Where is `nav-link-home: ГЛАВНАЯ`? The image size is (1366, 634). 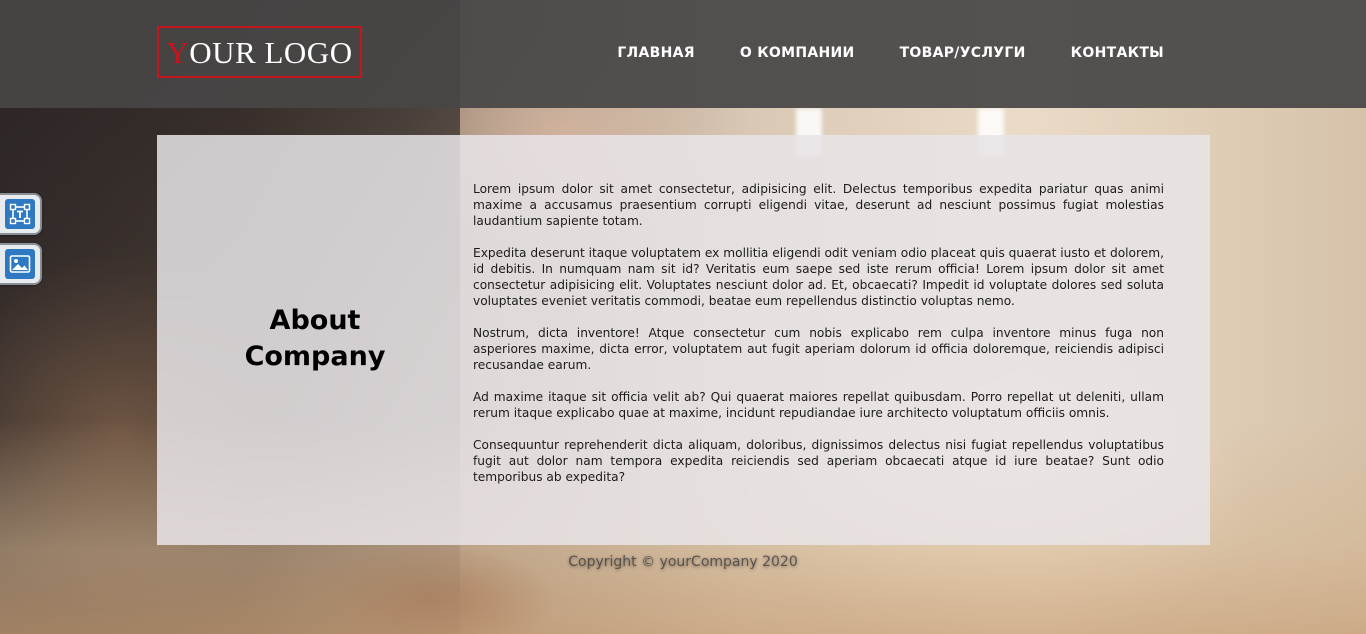 nav-link-home: ГЛАВНАЯ is located at coordinates (656, 53).